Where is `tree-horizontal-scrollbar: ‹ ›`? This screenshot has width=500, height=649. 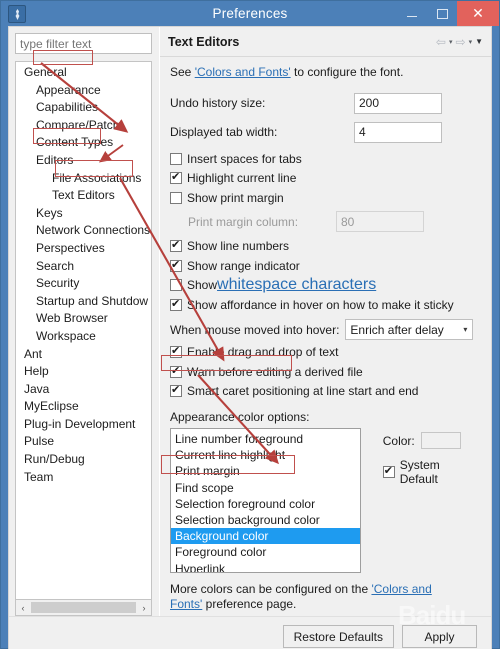 tree-horizontal-scrollbar: ‹ › is located at coordinates (83, 608).